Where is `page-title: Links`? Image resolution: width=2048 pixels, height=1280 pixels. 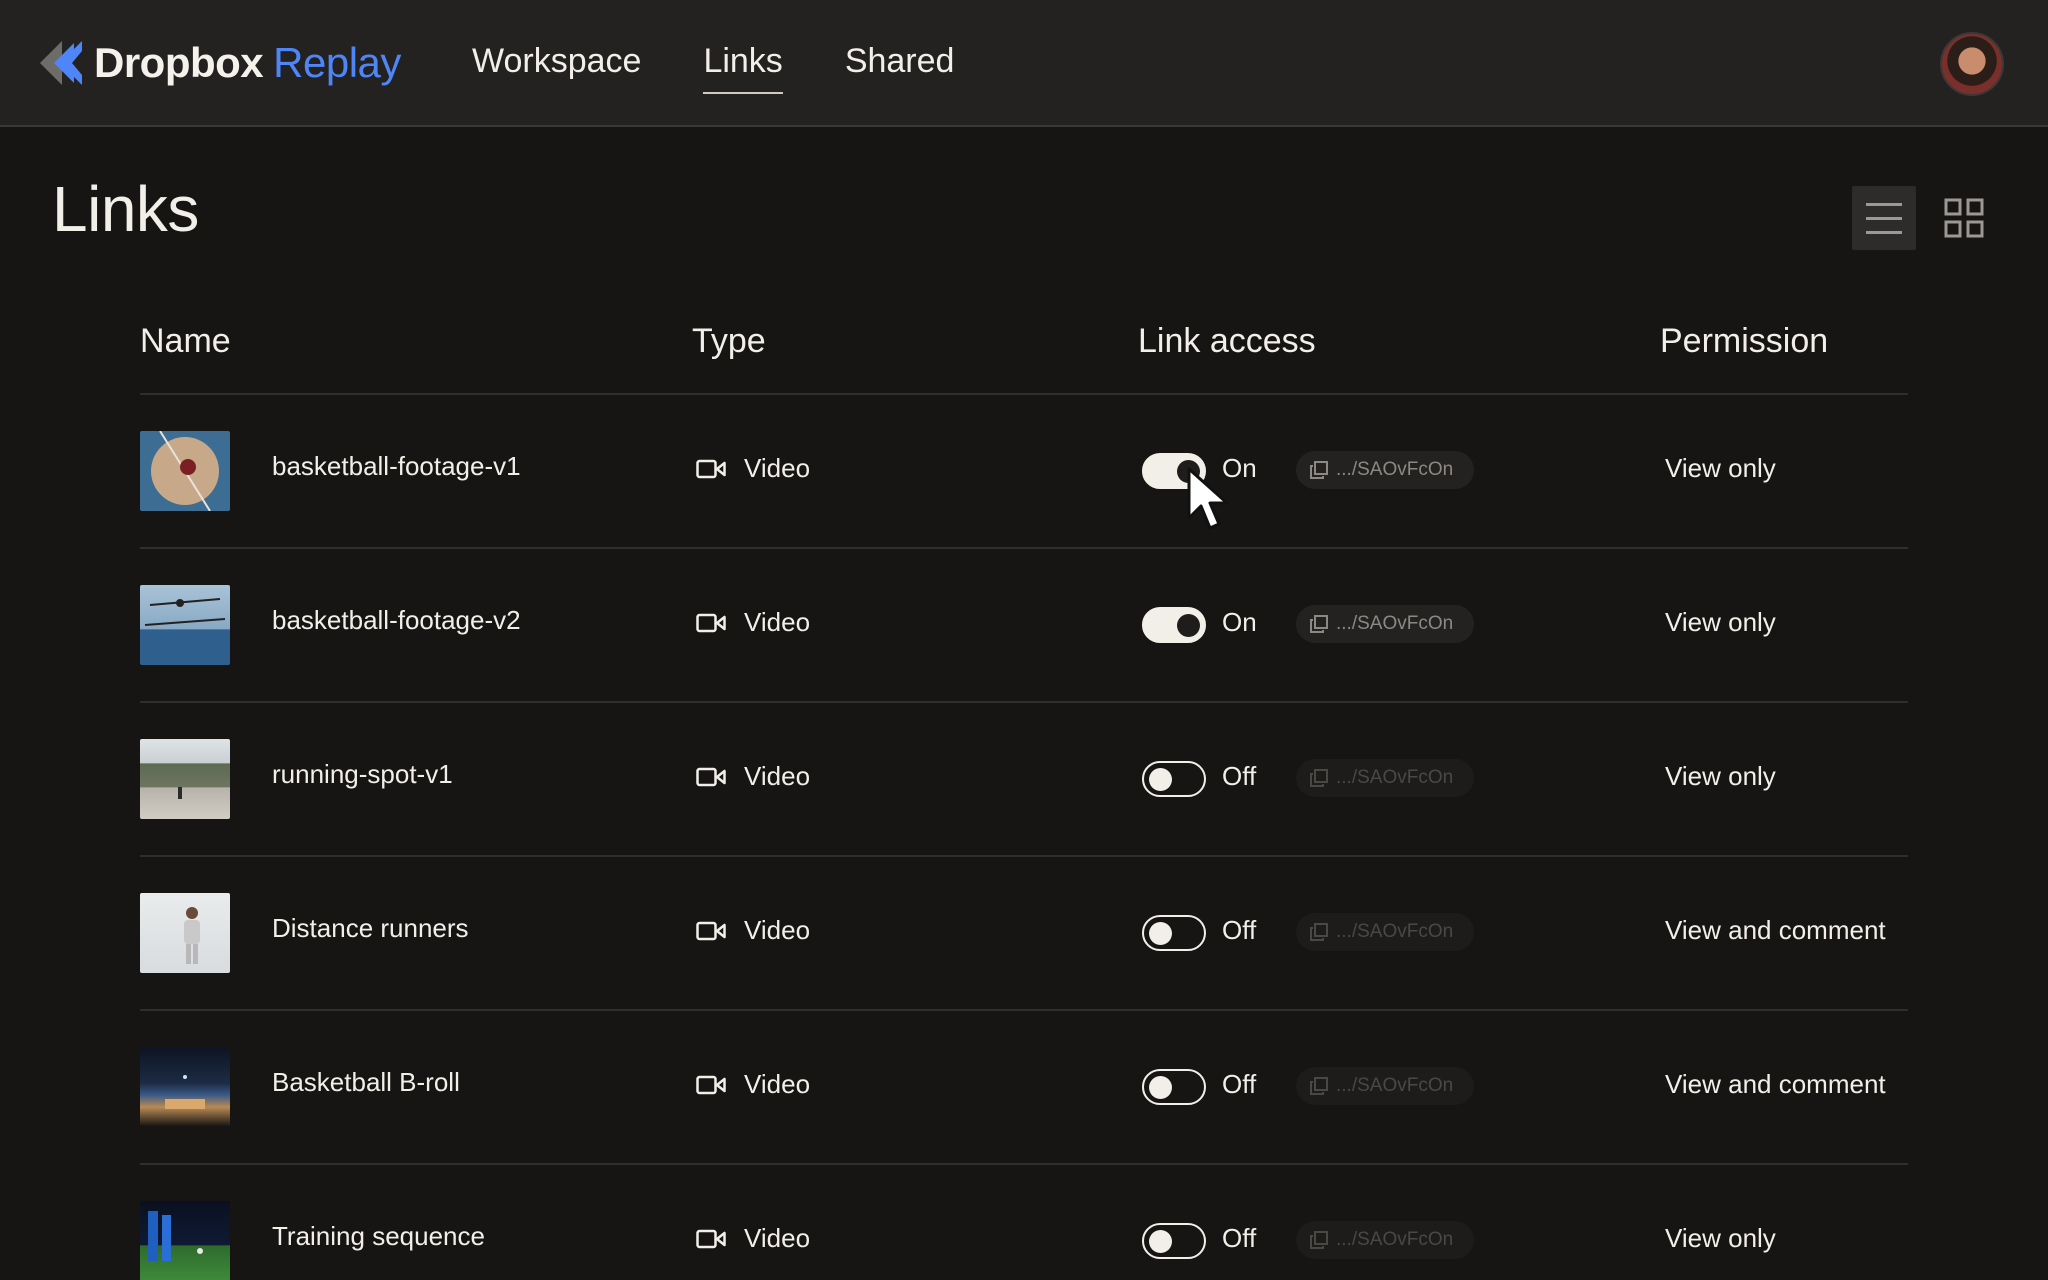
page-title: Links is located at coordinates (125, 209).